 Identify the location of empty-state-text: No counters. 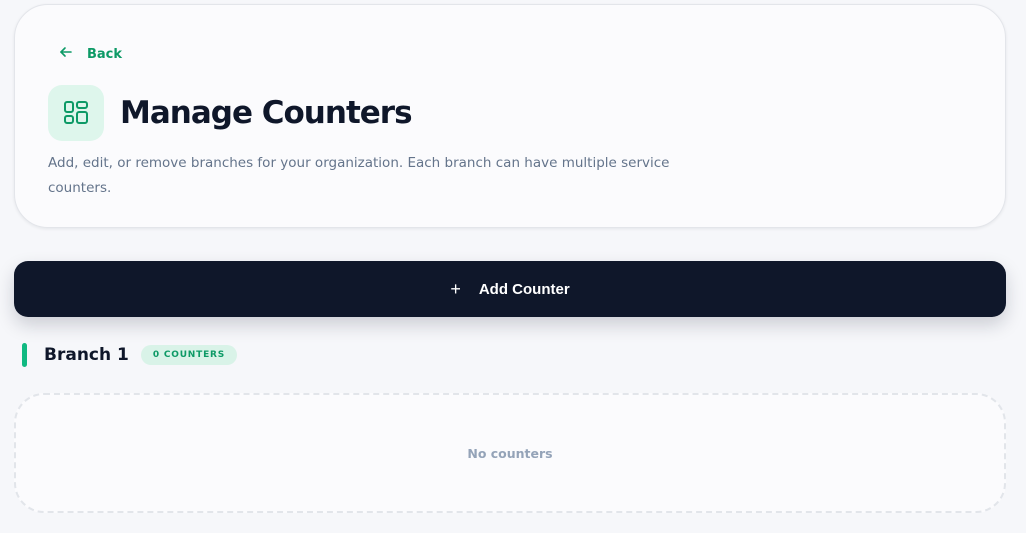
(510, 453).